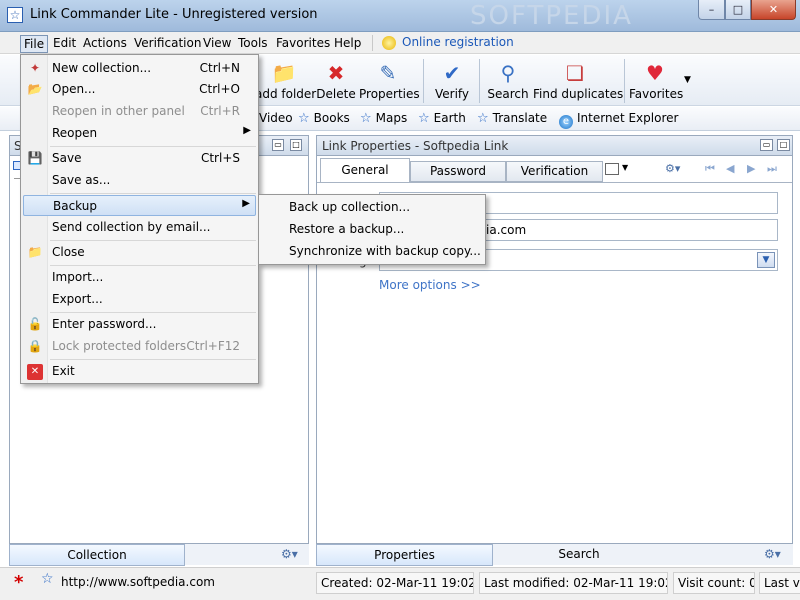 The height and width of the screenshot is (600, 800). I want to click on add-folder-button: 📁 add folder, so click(285, 80).